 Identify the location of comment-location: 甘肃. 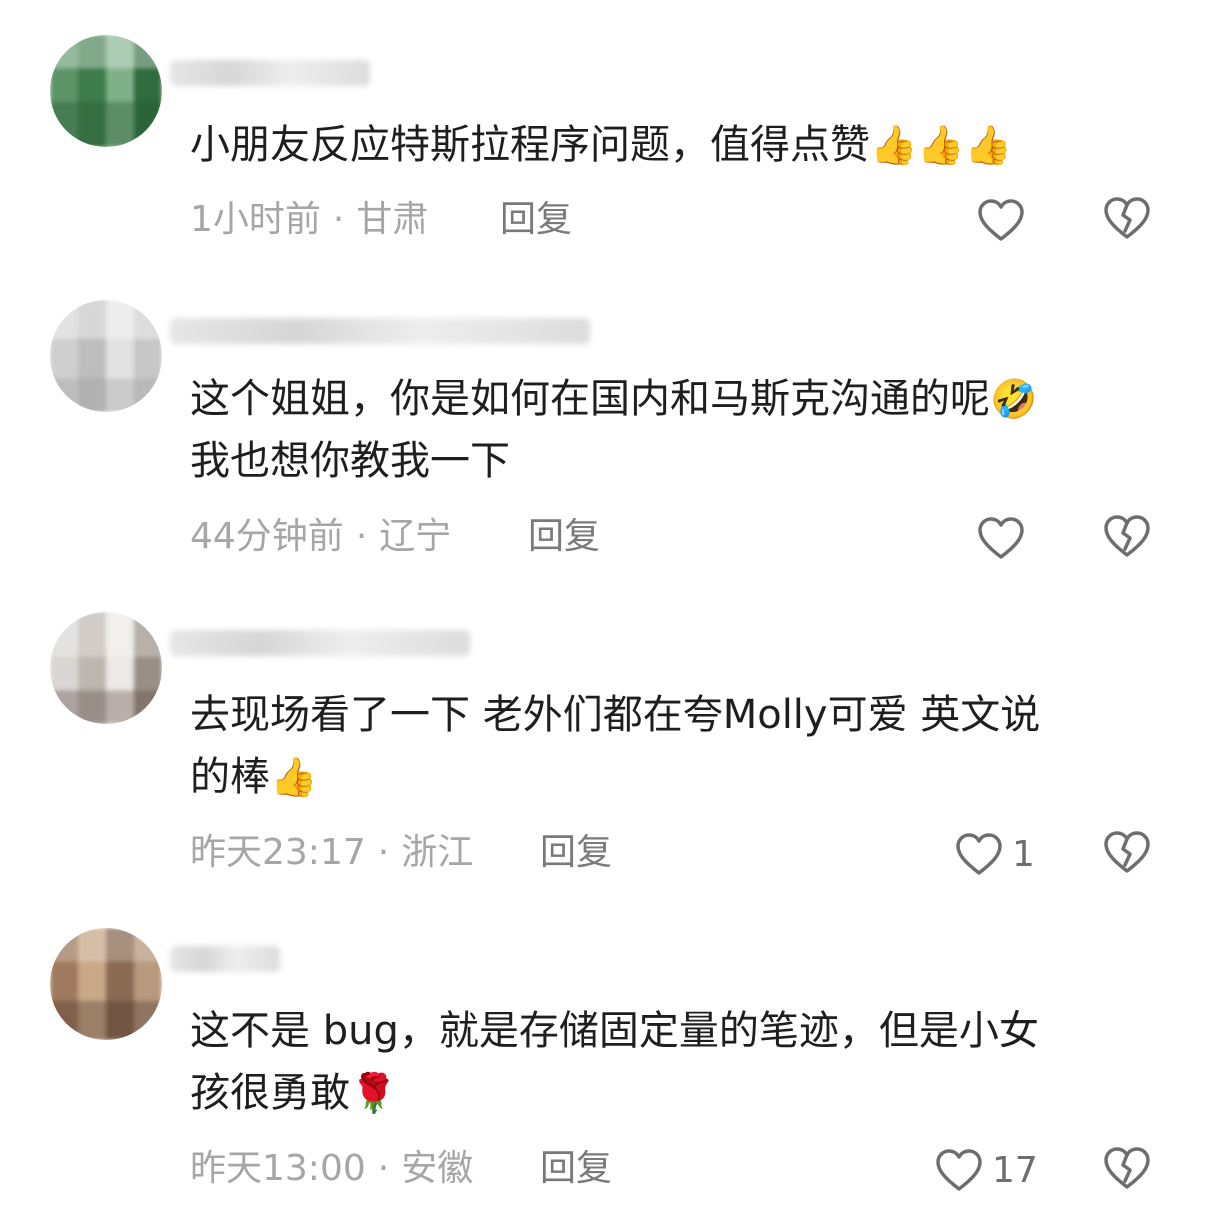
(392, 219).